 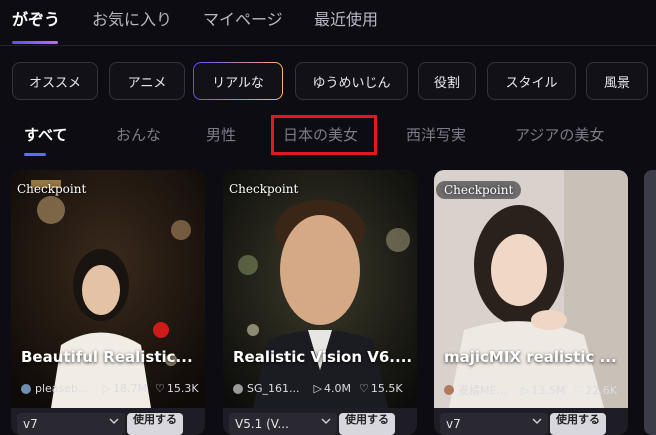 I want to click on download-count: 13.5M, so click(x=548, y=390).